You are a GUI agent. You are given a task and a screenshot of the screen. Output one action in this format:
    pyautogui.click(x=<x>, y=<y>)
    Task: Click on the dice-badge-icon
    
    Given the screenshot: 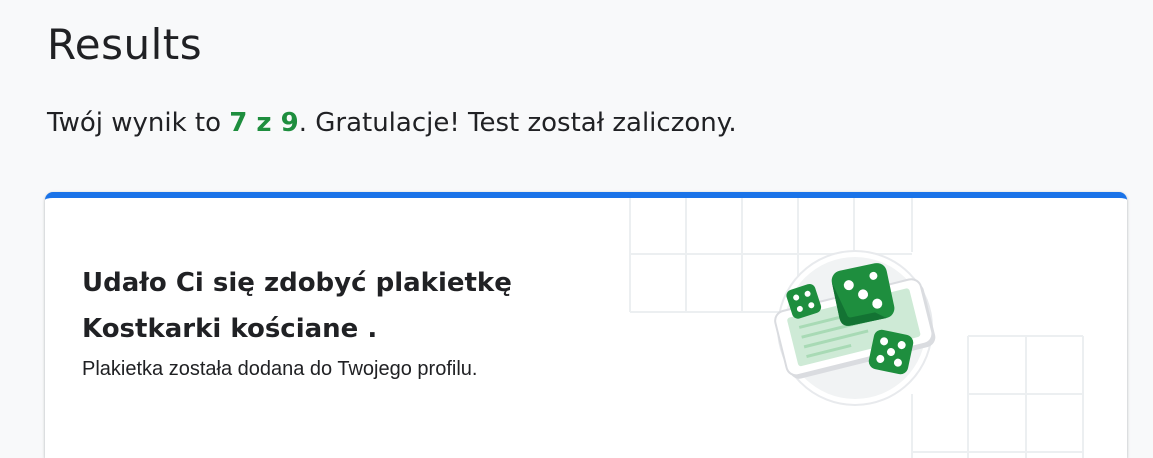 What is the action you would take?
    pyautogui.click(x=855, y=328)
    